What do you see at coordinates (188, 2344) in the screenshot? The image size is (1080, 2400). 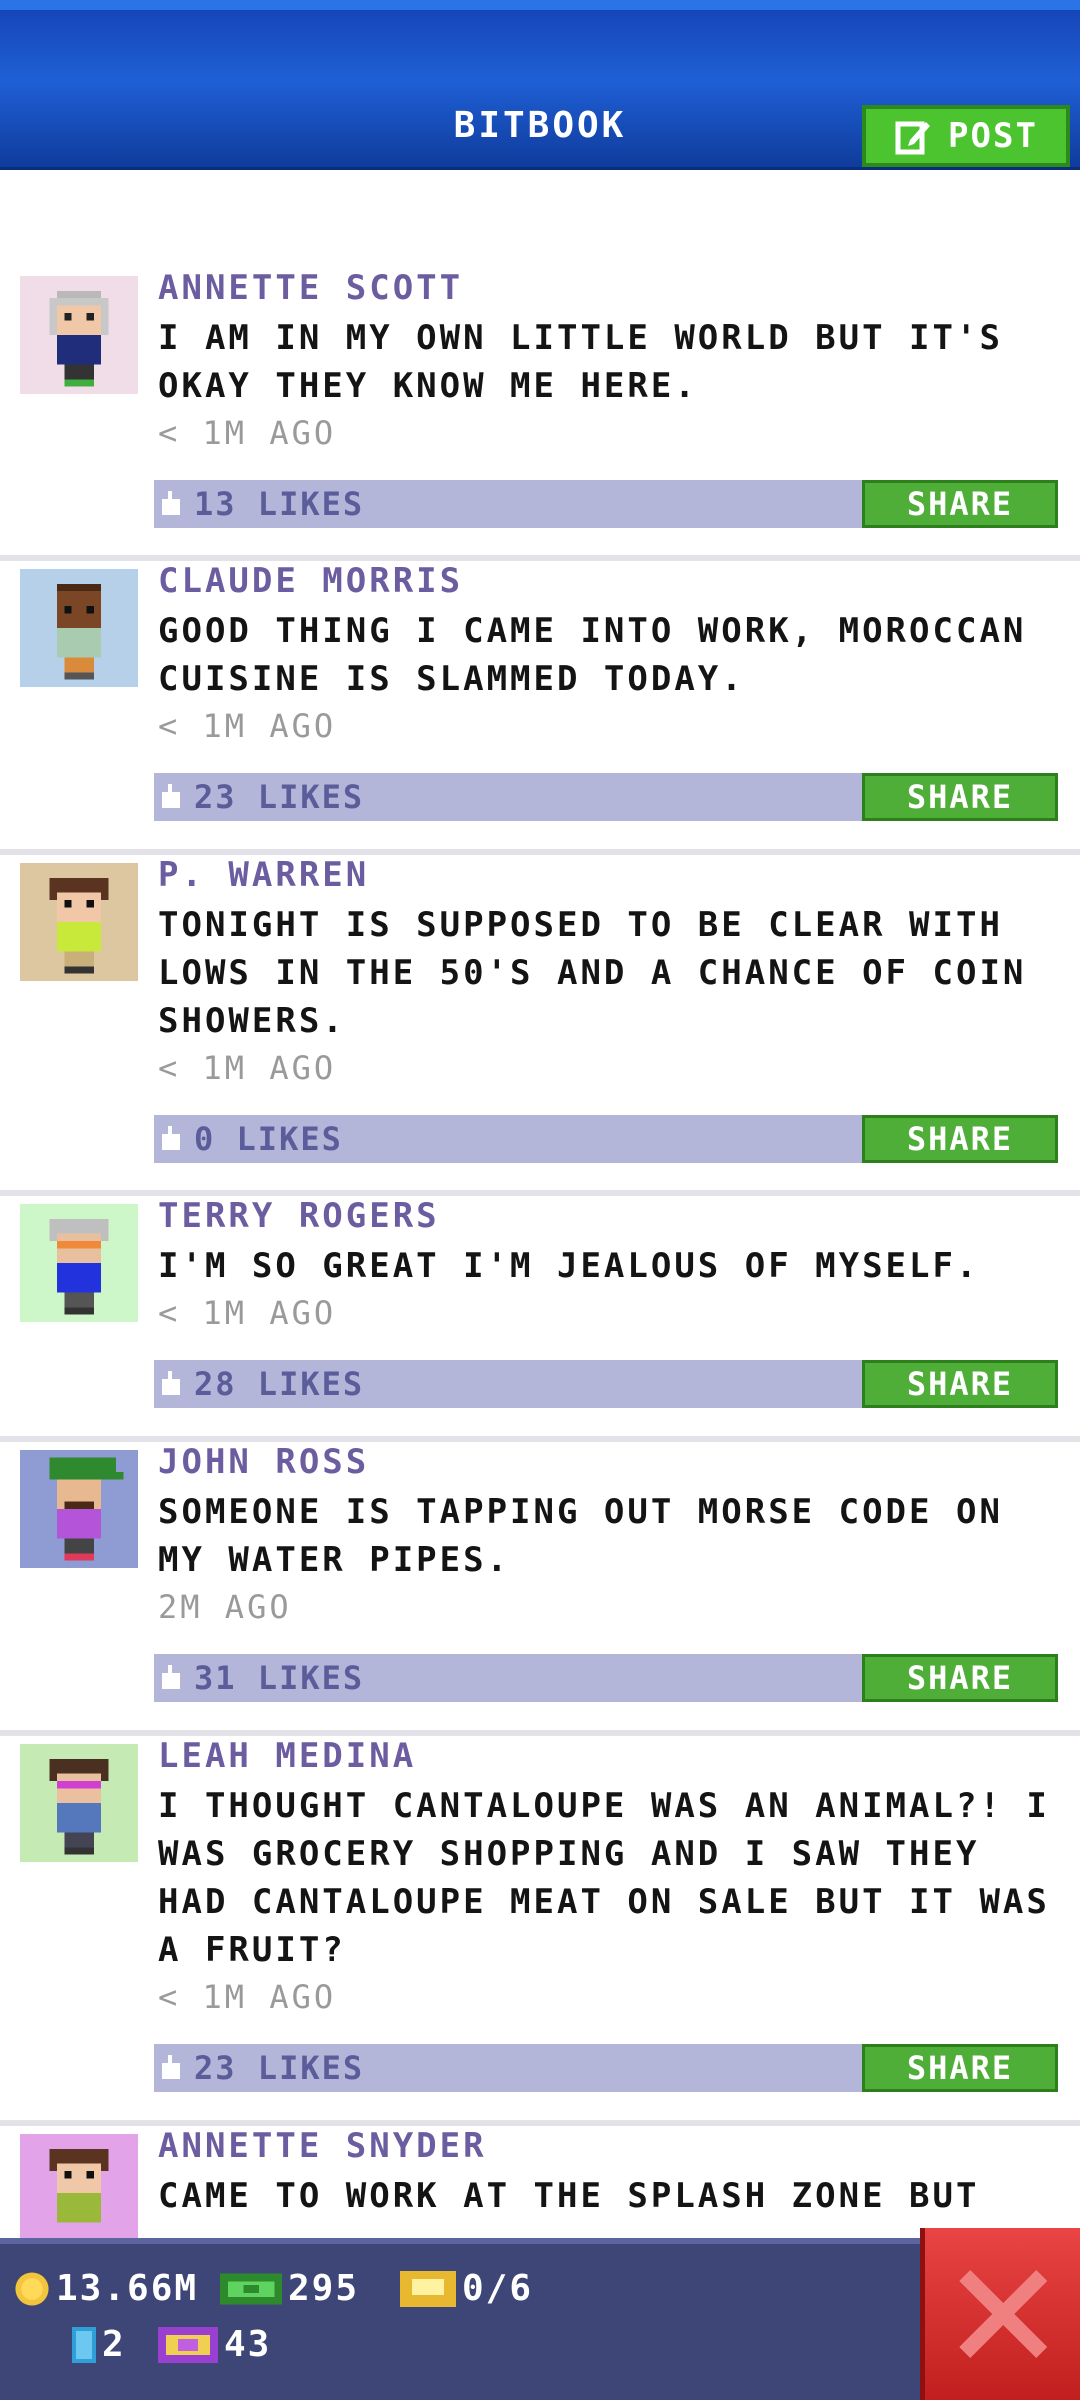 I see `vip-icon` at bounding box center [188, 2344].